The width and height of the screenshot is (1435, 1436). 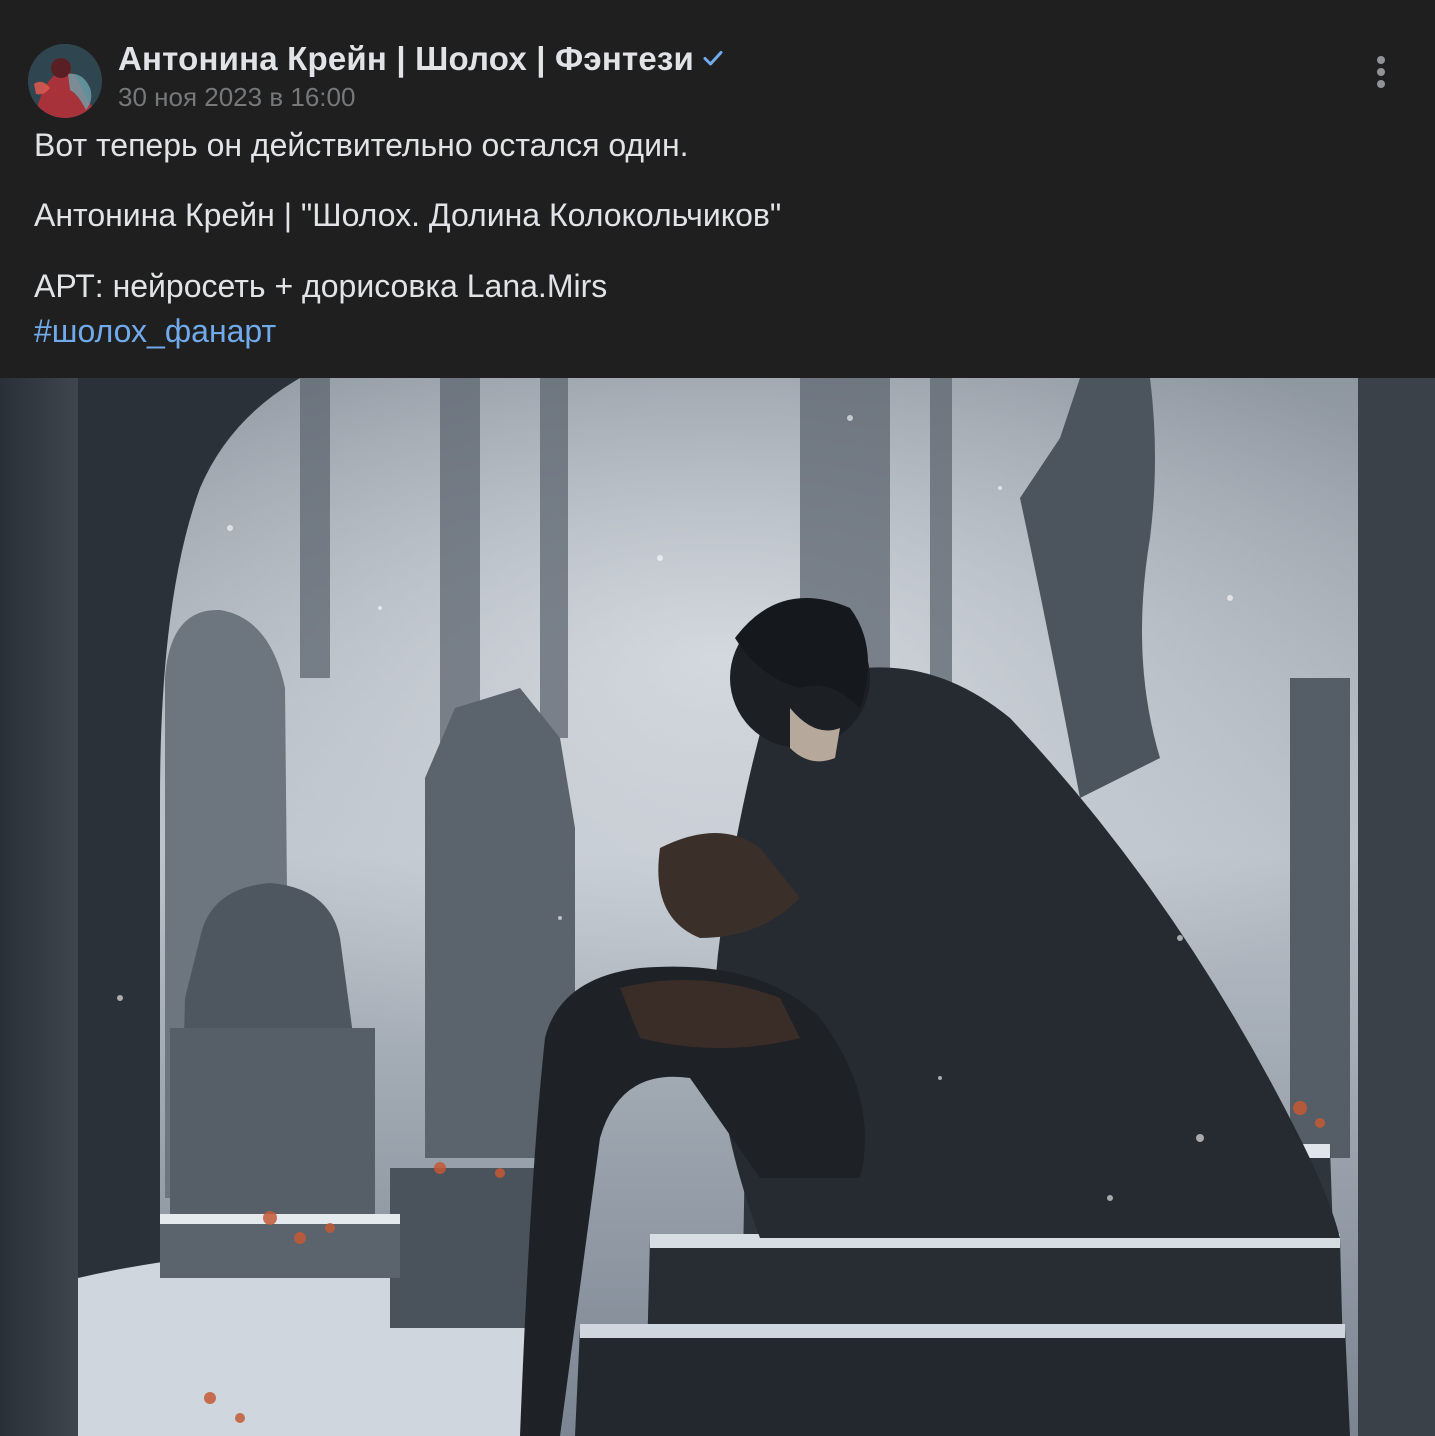 What do you see at coordinates (236, 97) in the screenshot?
I see `post-date: 30 ноя 2023 в 16:00` at bounding box center [236, 97].